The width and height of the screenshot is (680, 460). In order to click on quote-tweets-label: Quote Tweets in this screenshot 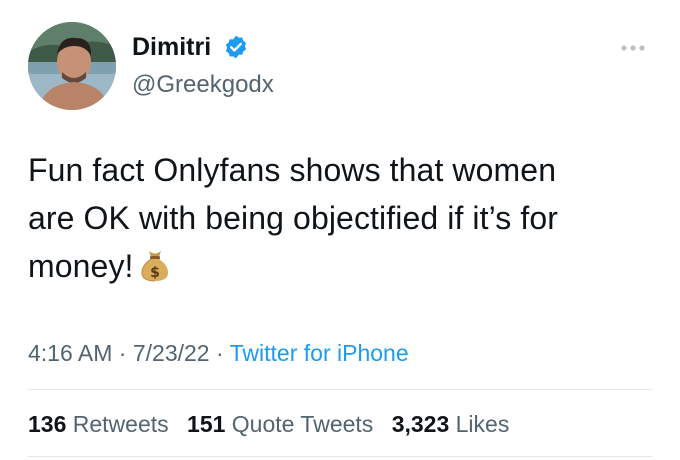, I will do `click(302, 424)`.